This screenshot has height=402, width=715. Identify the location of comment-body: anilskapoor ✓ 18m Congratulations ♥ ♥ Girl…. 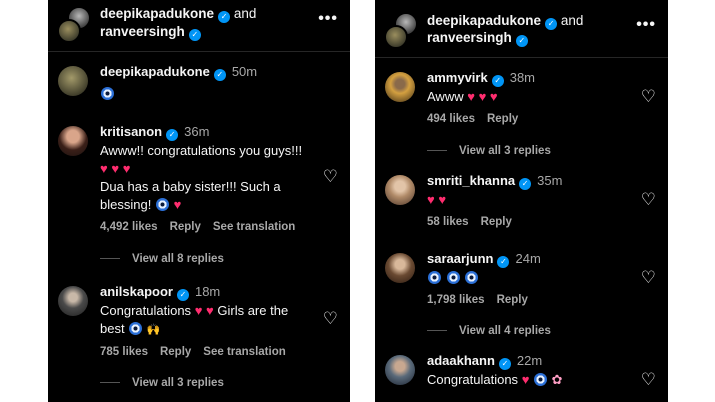
(208, 321).